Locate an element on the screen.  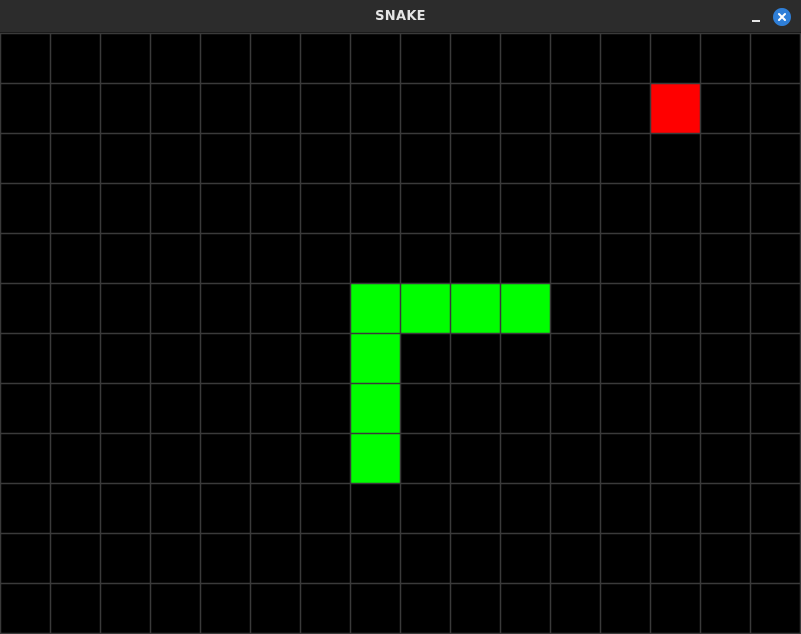
close-button is located at coordinates (782, 17).